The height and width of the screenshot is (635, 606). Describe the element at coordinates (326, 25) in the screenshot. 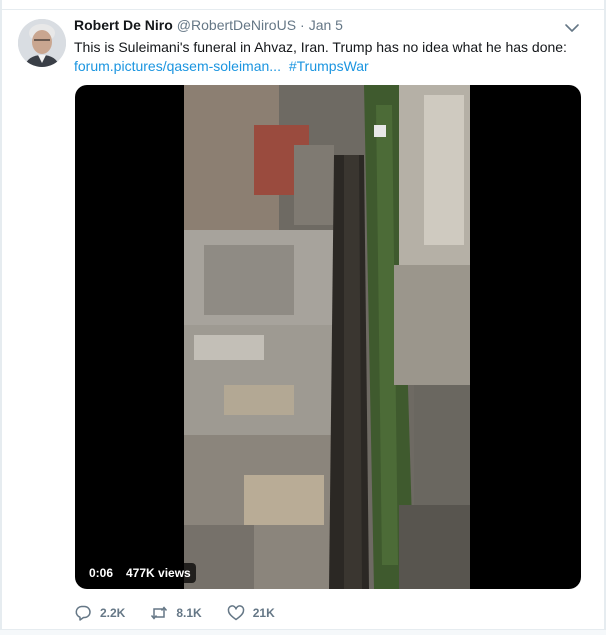

I see `timestamp: Jan 5` at that location.